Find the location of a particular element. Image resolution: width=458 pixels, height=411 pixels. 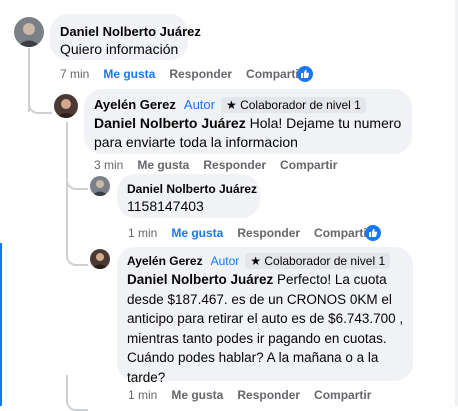

comment-actions: 3 min Me gusta Responder Compartir is located at coordinates (222, 165).